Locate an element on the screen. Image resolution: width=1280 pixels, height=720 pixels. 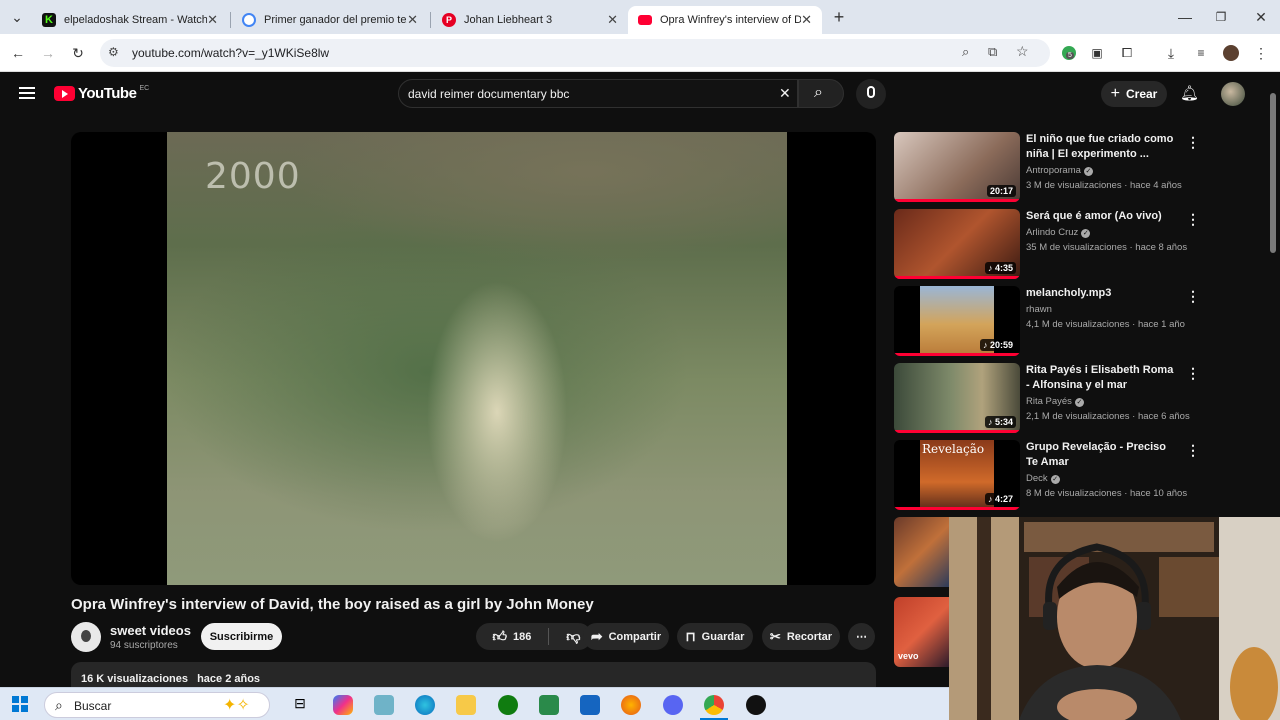
reload-icon: ↻ is located at coordinates (78, 53).